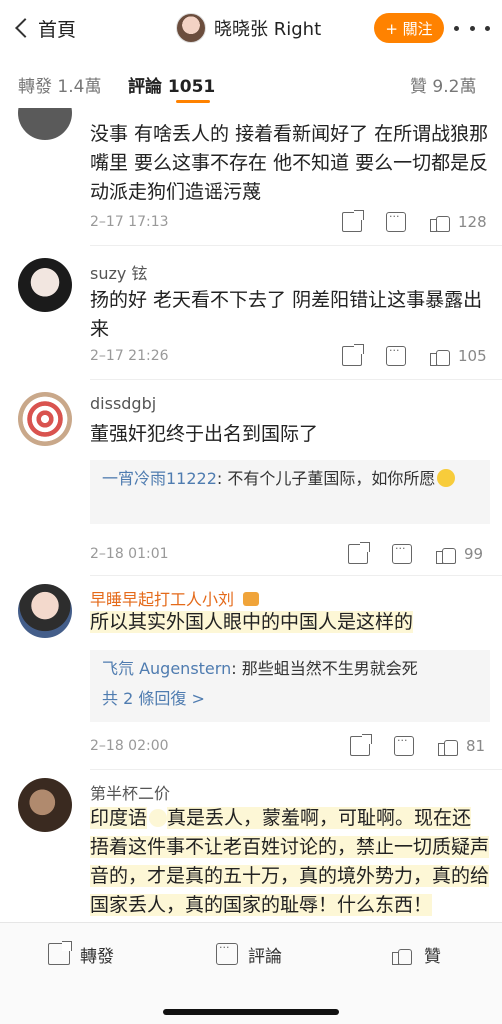 This screenshot has height=1024, width=502. What do you see at coordinates (118, 272) in the screenshot?
I see `username: suzy 铉` at bounding box center [118, 272].